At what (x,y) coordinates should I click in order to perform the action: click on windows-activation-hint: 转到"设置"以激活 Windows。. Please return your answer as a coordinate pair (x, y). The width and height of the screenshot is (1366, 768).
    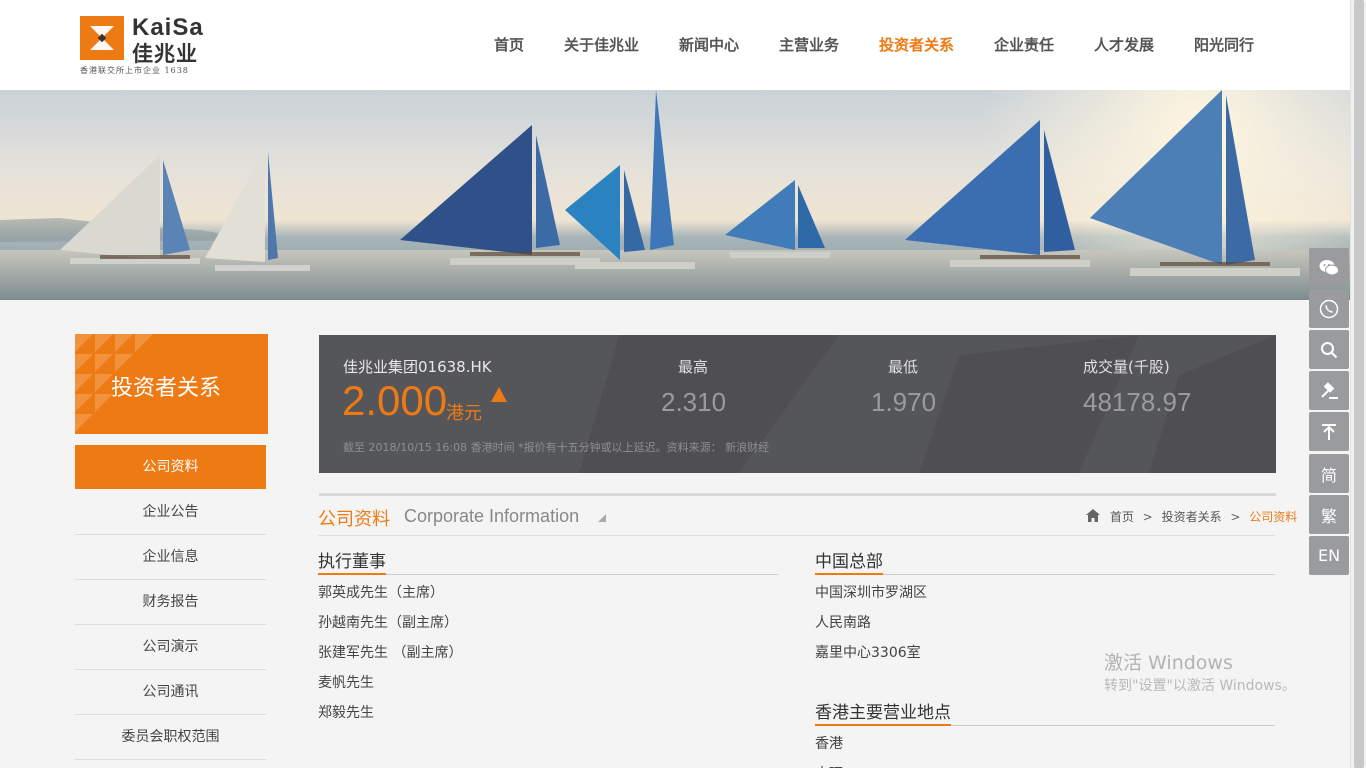
    Looking at the image, I should click on (1200, 686).